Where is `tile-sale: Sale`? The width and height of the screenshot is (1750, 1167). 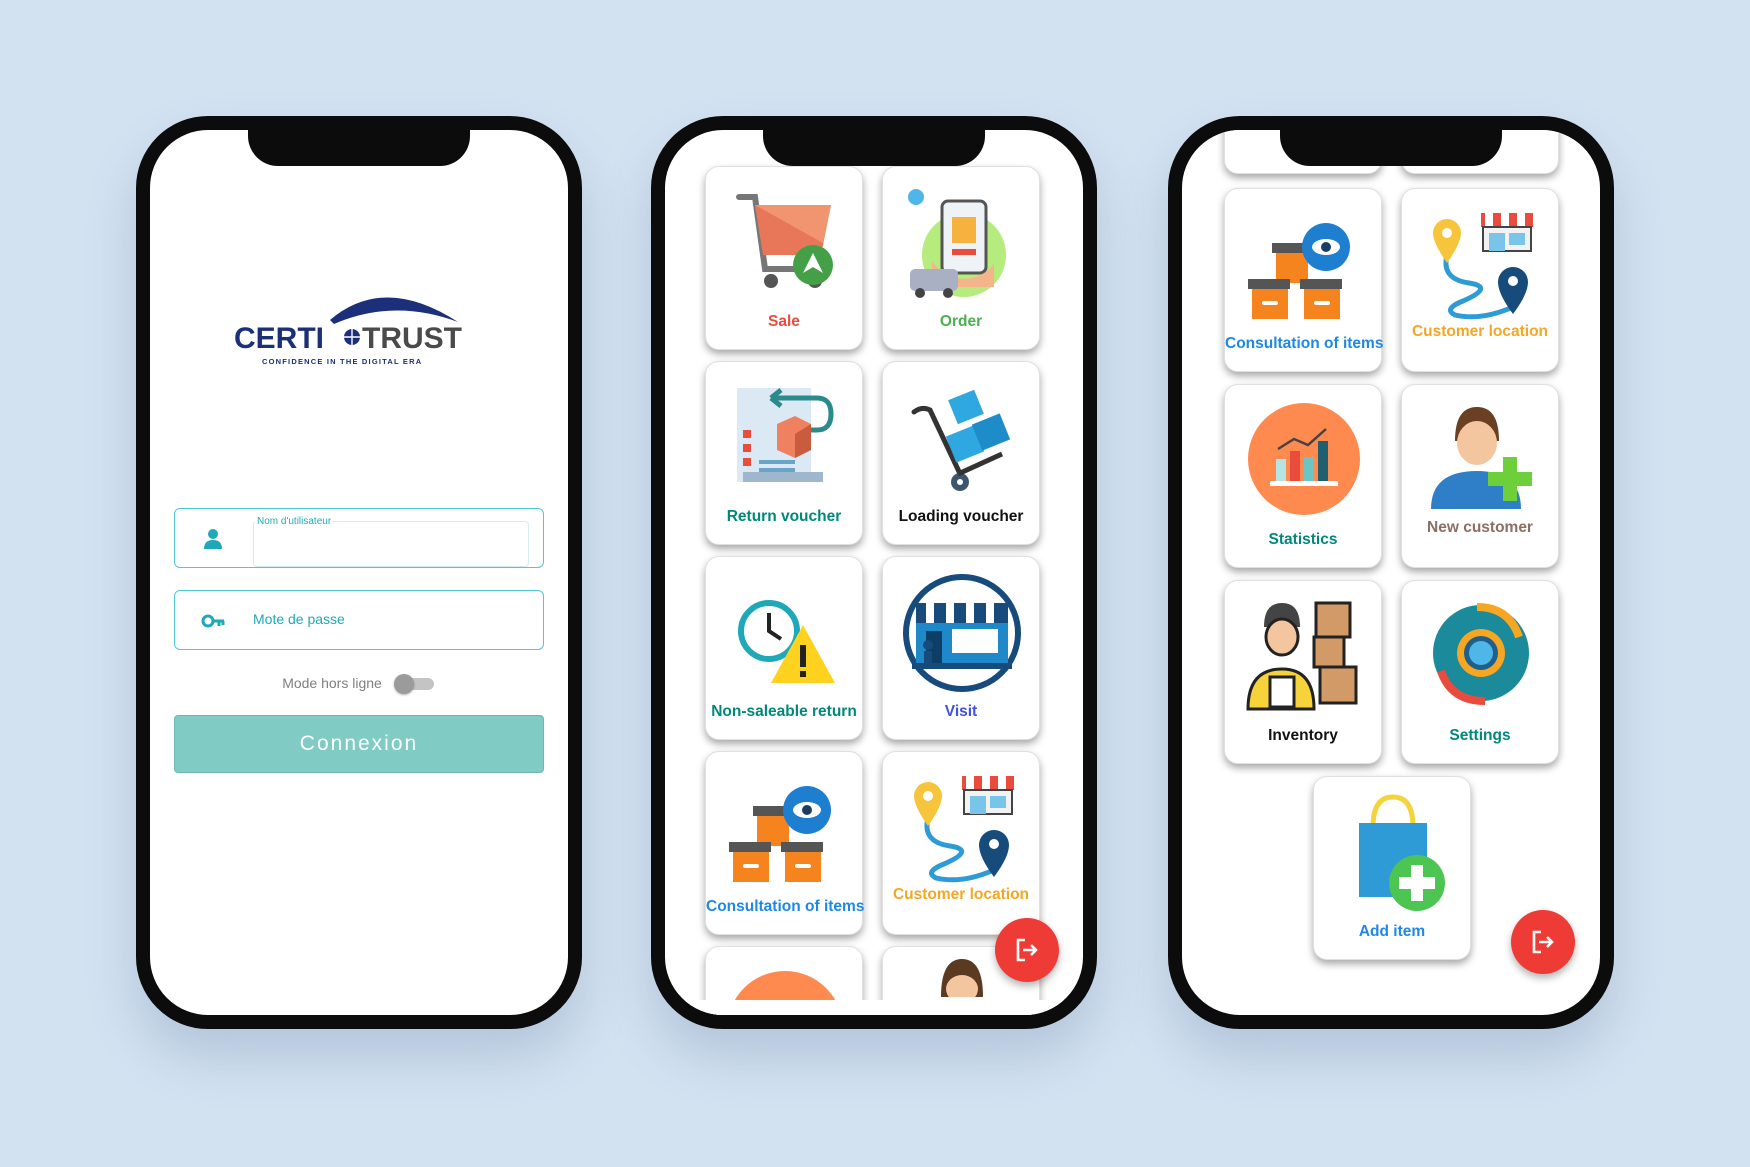
tile-sale: Sale is located at coordinates (784, 258).